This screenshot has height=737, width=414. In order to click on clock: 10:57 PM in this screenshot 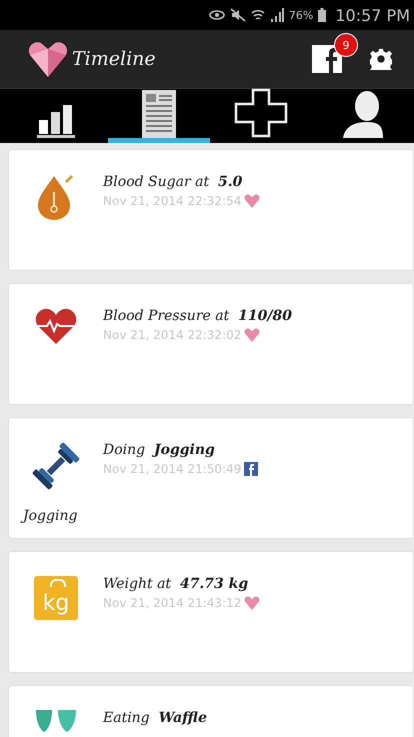, I will do `click(372, 15)`.